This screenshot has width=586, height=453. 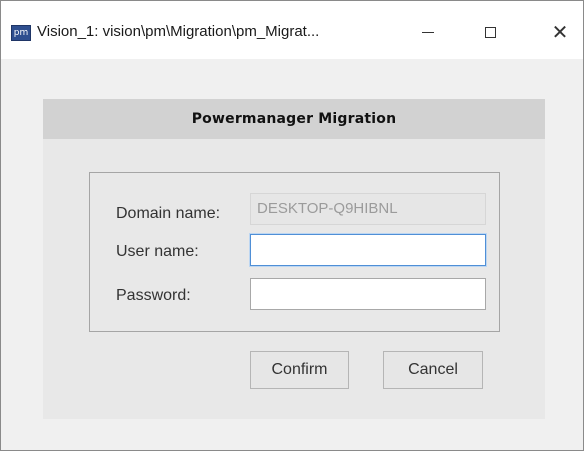 I want to click on panel-header: Powermanager Migration, so click(x=294, y=119).